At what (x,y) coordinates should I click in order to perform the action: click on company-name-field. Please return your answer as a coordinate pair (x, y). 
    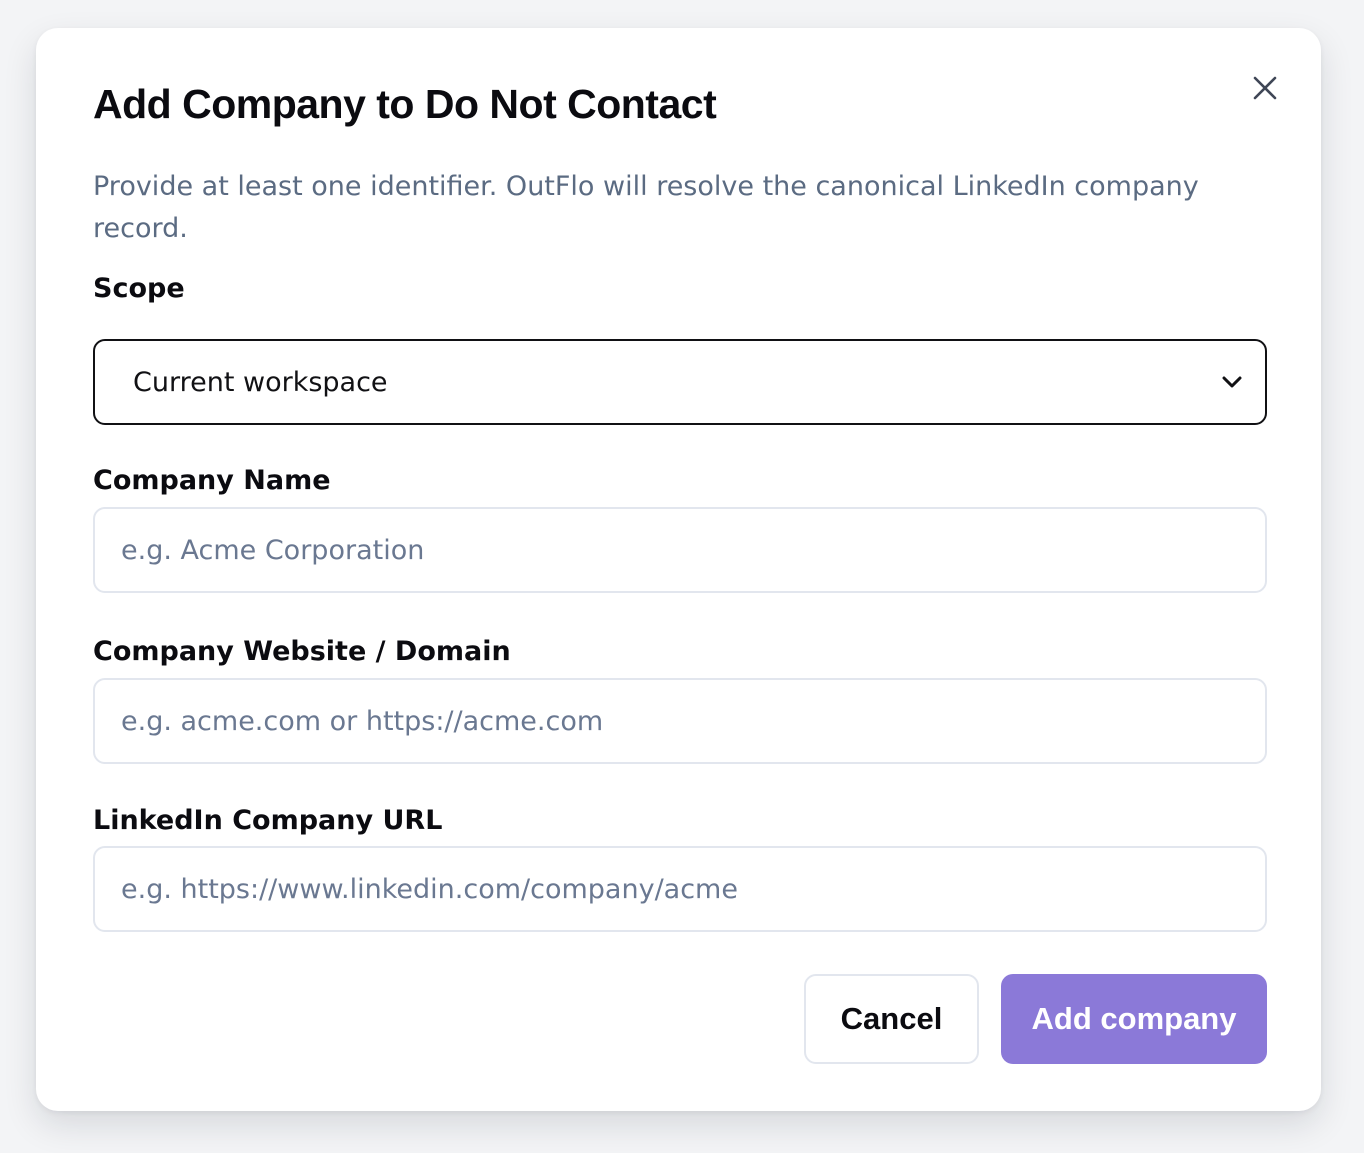
    Looking at the image, I should click on (680, 550).